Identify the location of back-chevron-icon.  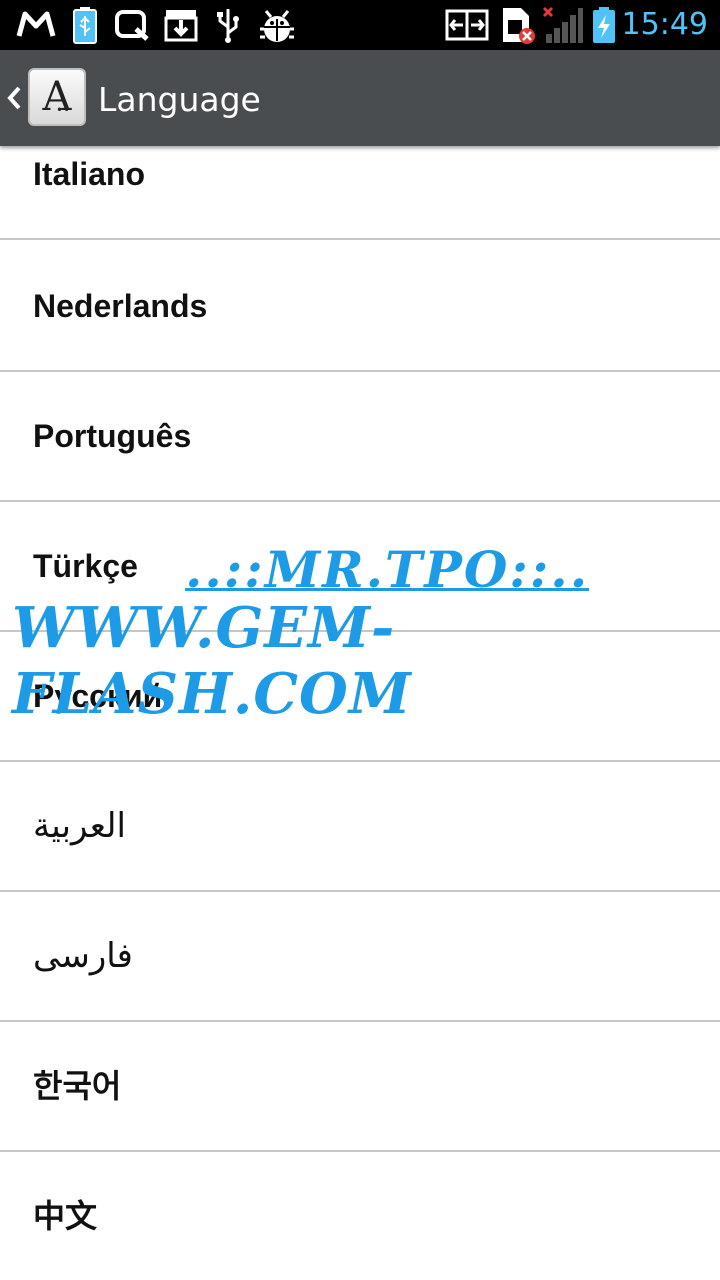
(14, 98).